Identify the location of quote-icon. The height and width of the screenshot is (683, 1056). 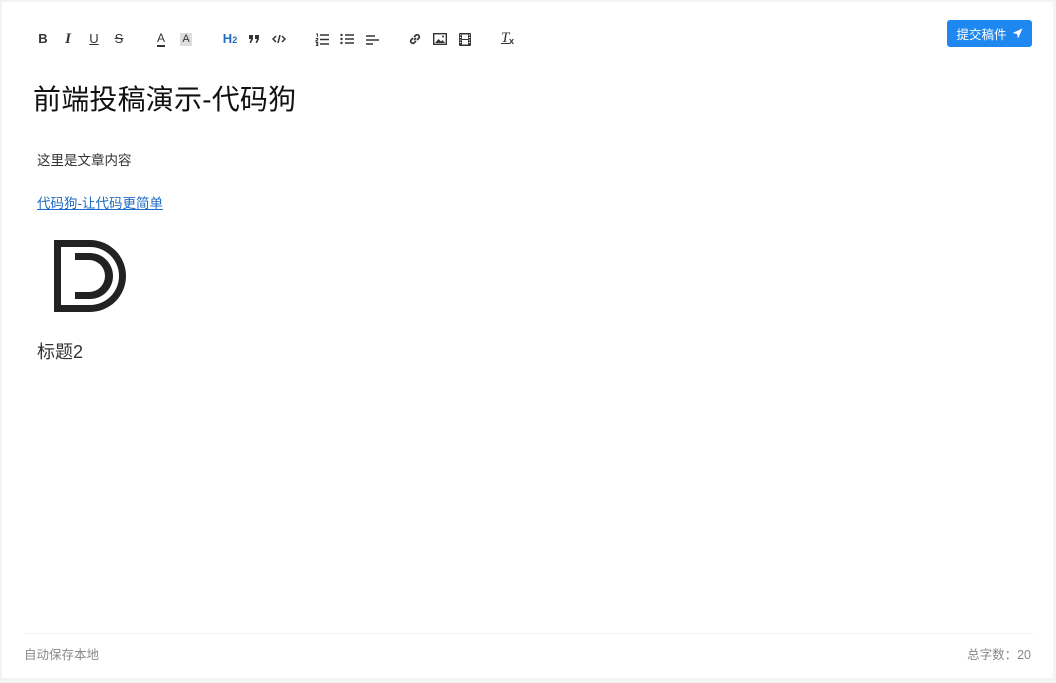
(254, 39).